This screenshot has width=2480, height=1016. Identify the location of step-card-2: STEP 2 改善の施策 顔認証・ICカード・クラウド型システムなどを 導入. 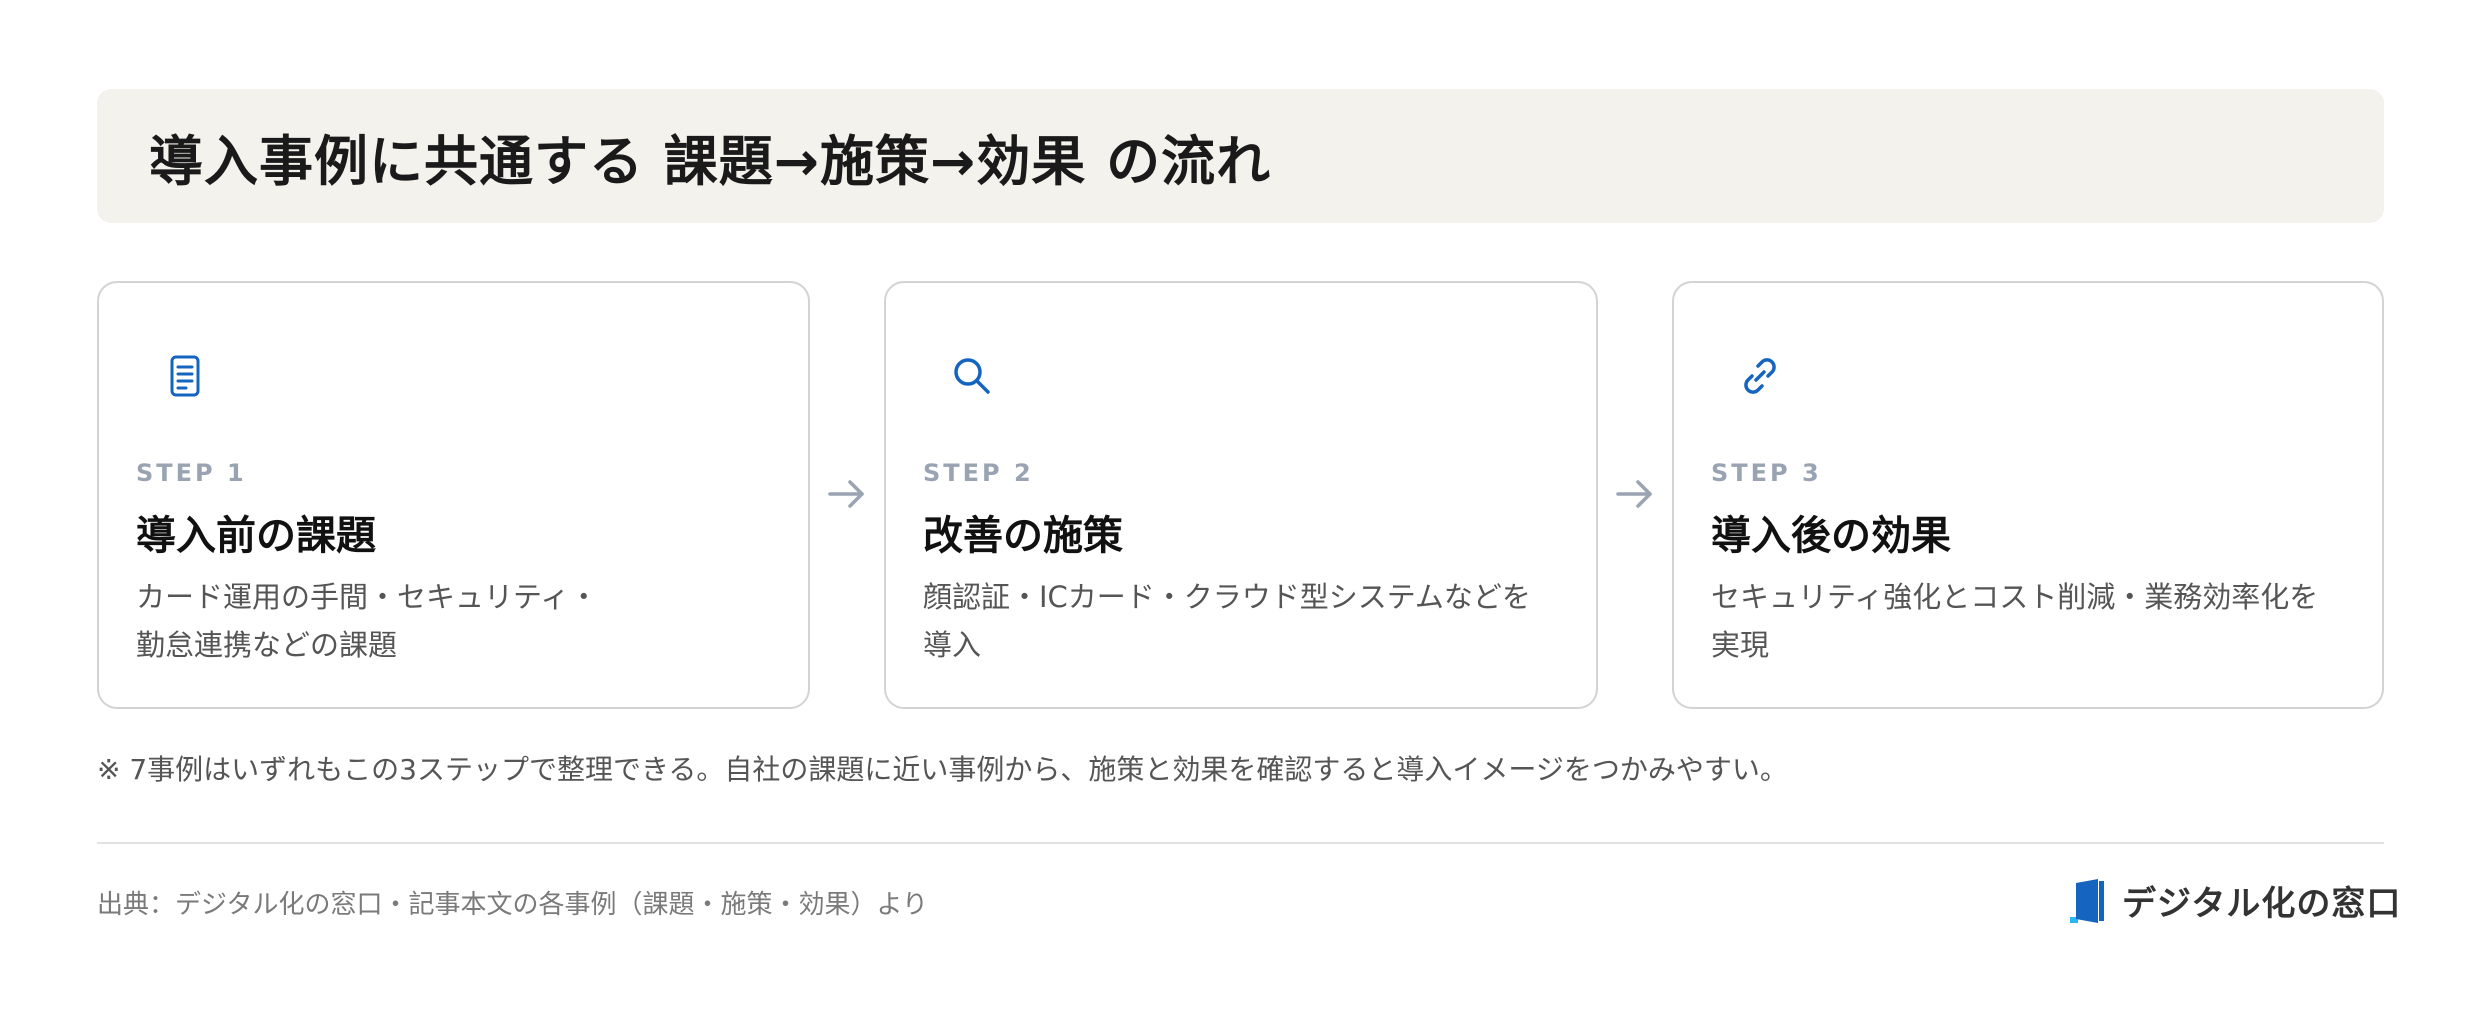
(1241, 495).